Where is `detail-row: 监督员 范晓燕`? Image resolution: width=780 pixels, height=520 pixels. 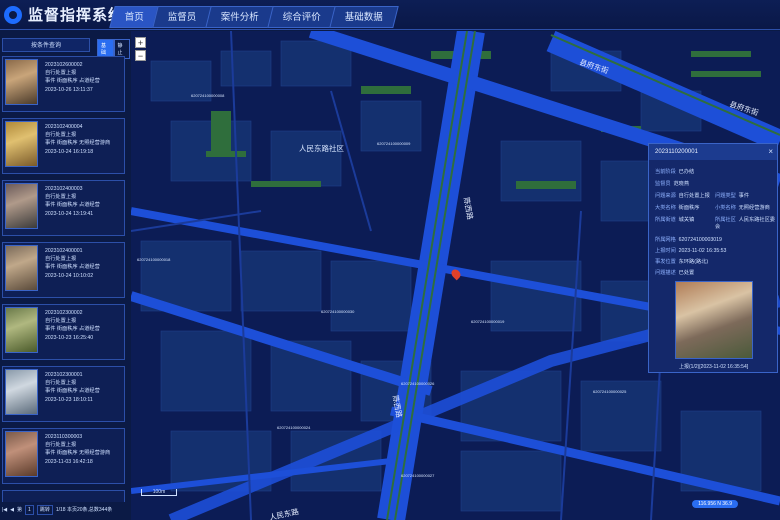 detail-row: 监督员 范晓燕 is located at coordinates (672, 184).